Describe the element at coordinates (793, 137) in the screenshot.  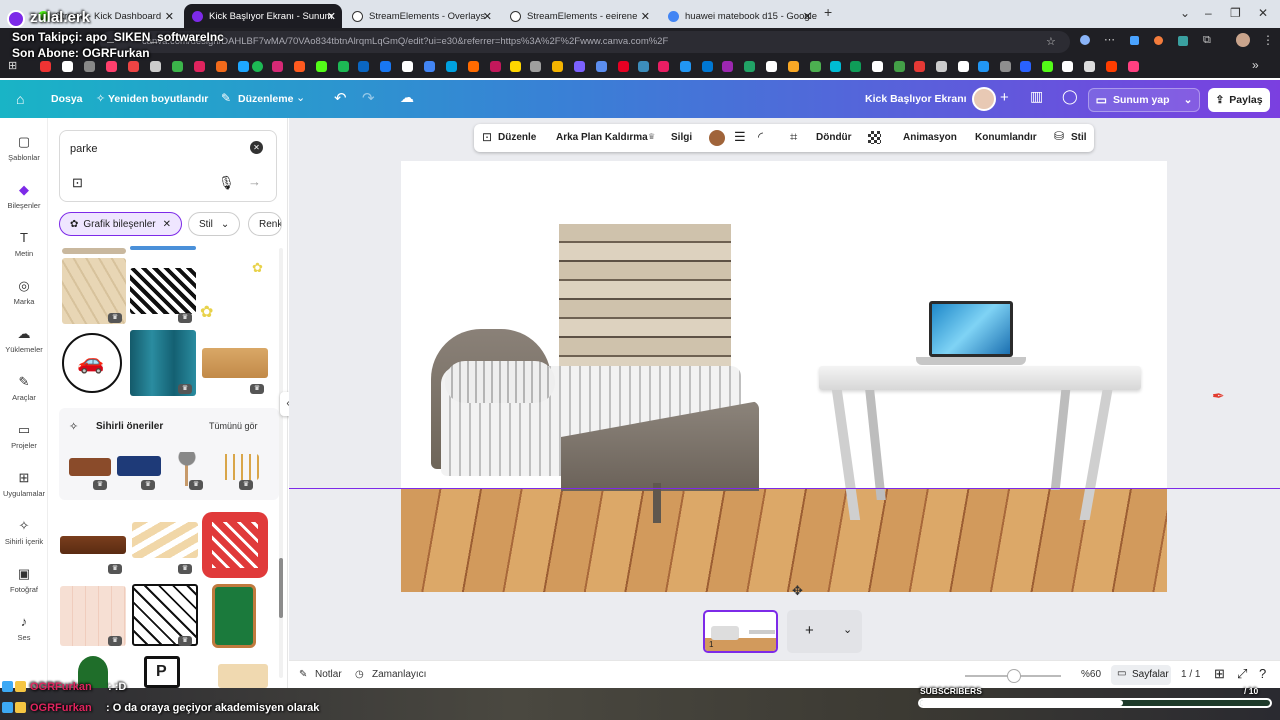
I see `crop-icon: ⌗` at that location.